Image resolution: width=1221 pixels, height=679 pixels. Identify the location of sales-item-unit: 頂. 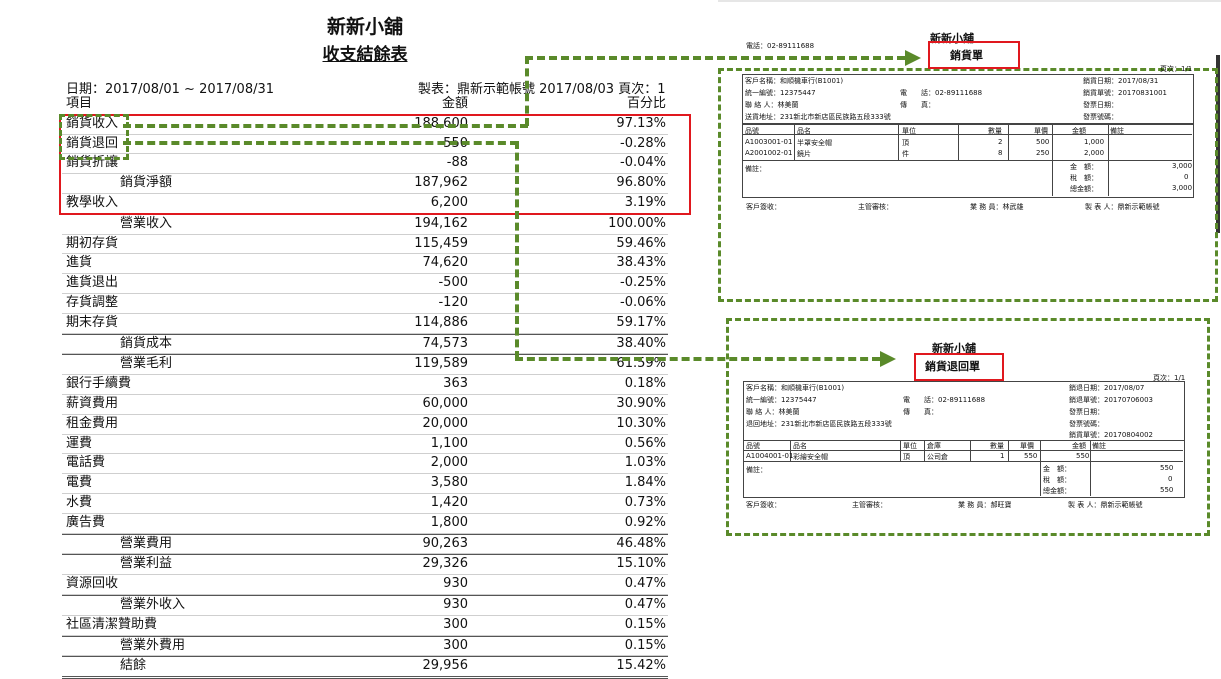
(905, 143).